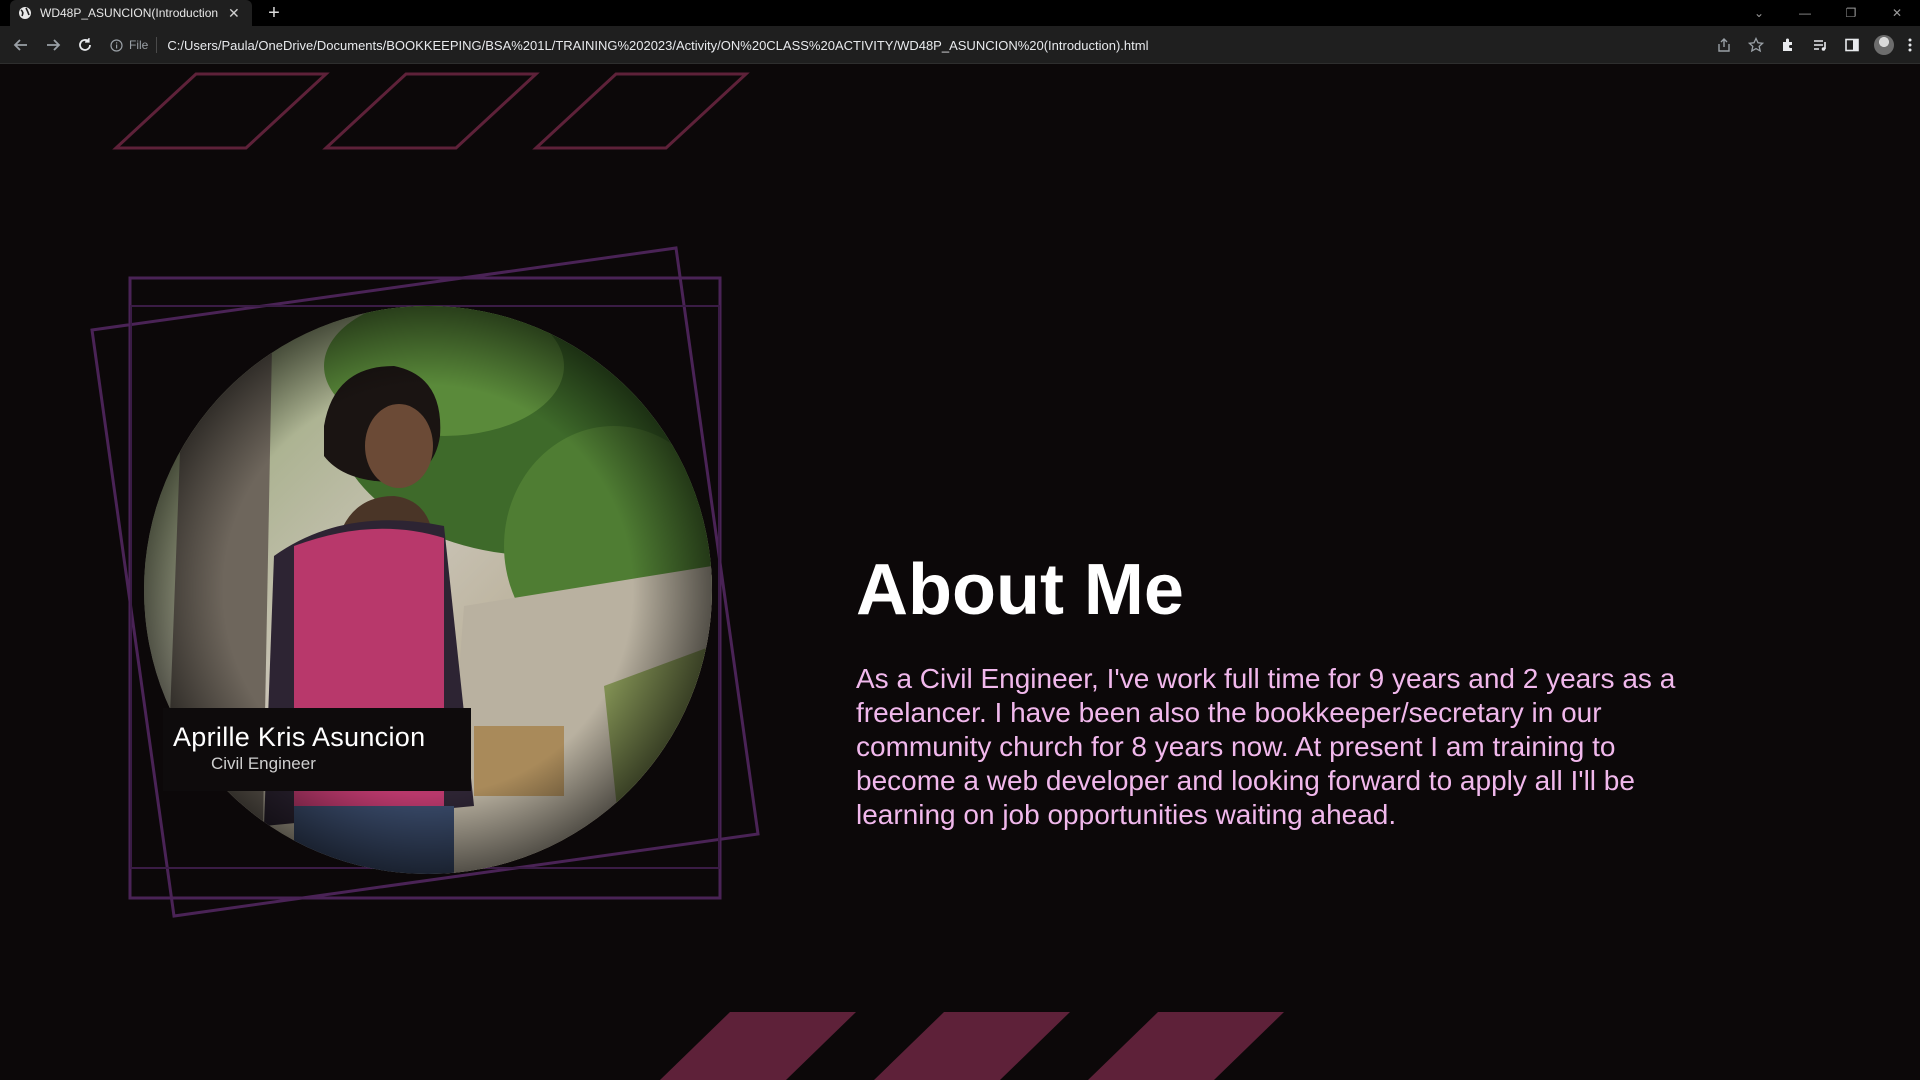  What do you see at coordinates (960, 13) in the screenshot?
I see `tab-strip: WD48P_ASUNCION(Introduction ✕ + ⌄ — ❐ ✕` at bounding box center [960, 13].